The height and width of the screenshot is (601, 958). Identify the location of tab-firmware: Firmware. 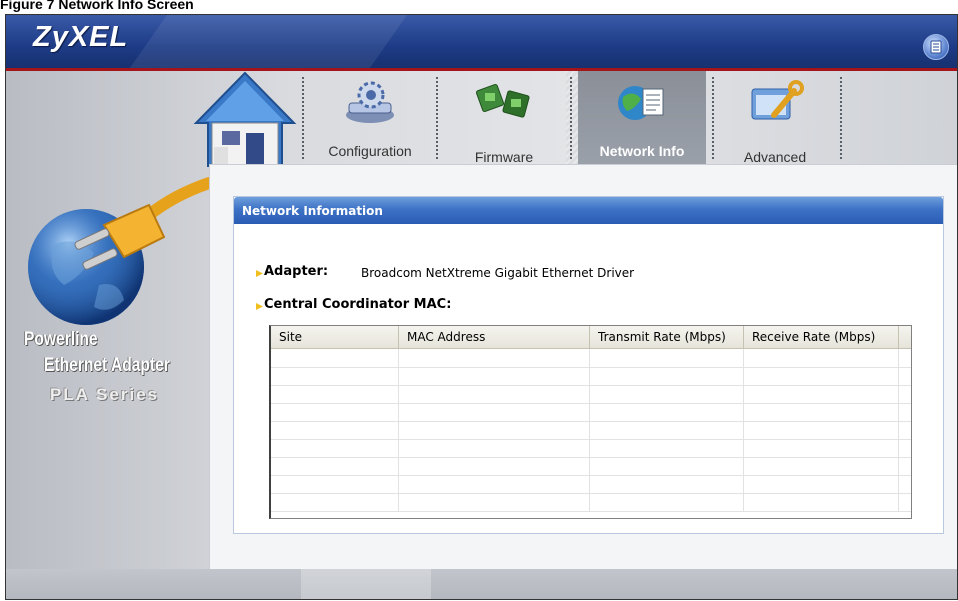
(504, 118).